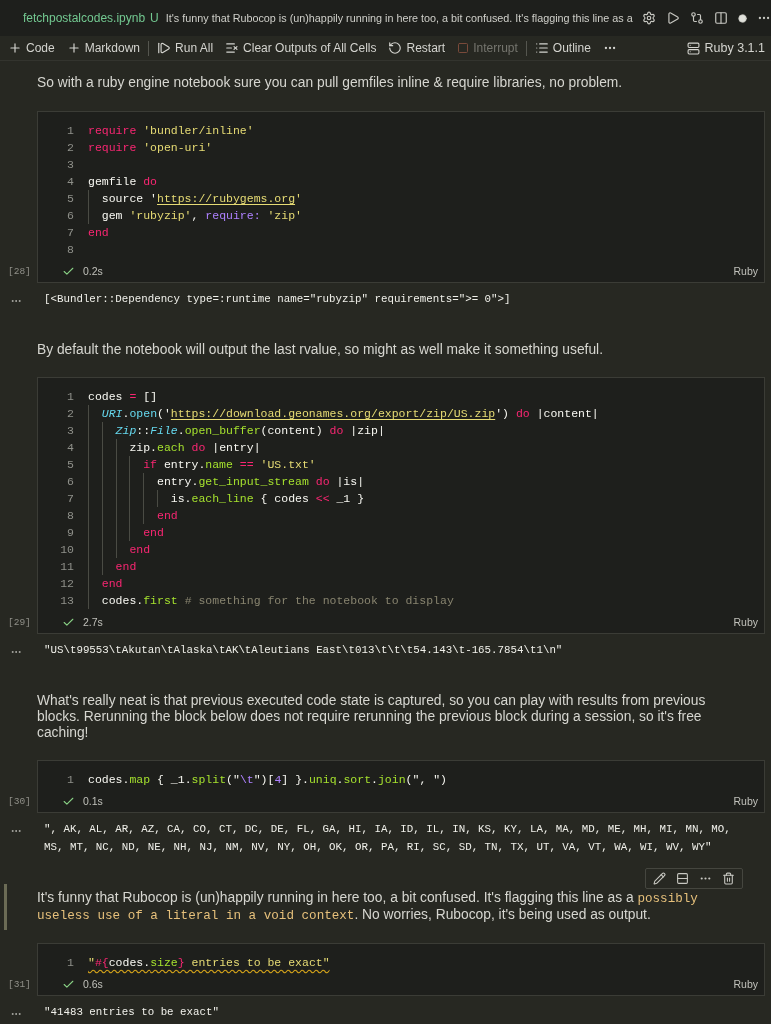 The image size is (771, 1024). I want to click on cell-output: ", AK, AL, AR, AZ, CA, CO, CT, DC, DE, FL, GA, HI, IA, ID, IL, IN, KS, KY, LA, MA, MD, ME, MH, MI, MN, MO, MS, MT, NC, ND, NE, NH, NJ, NM, NV, NY, OH, OK, OR, PA, RI, SC, SD, TN, TX, UT, VA, VT, WA, WI, WV, WY", so click(387, 838).